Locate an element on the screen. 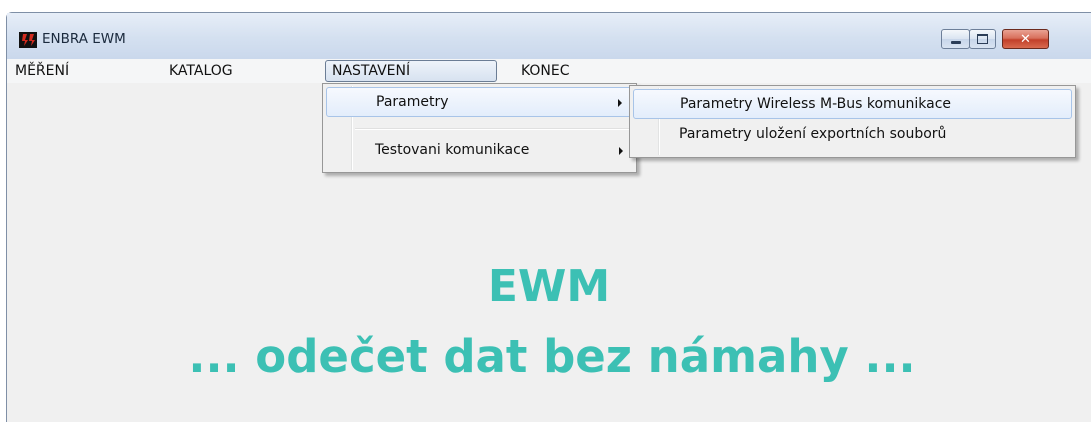 The height and width of the screenshot is (422, 1091). minimize-icon is located at coordinates (955, 42).